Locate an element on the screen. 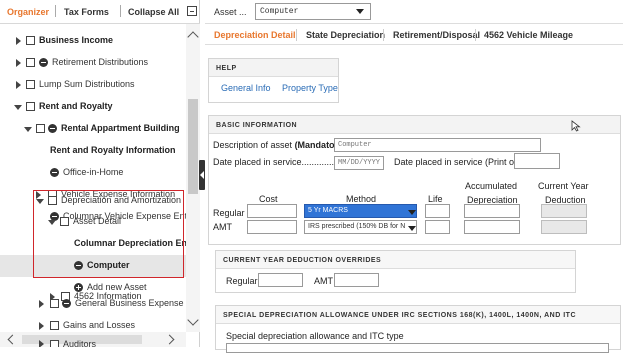  asset-select: Computer is located at coordinates (313, 11).